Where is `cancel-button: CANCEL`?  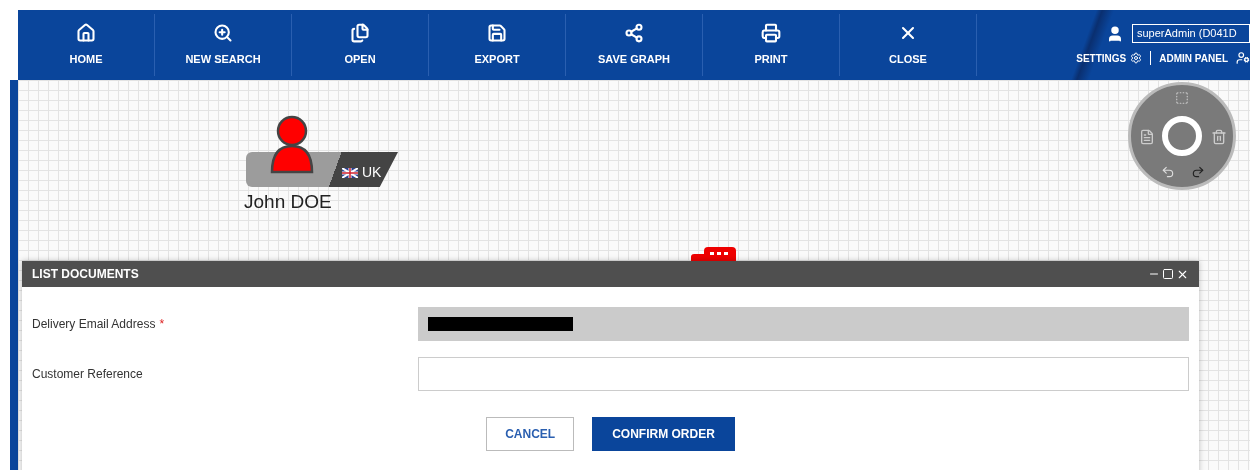
cancel-button: CANCEL is located at coordinates (530, 434).